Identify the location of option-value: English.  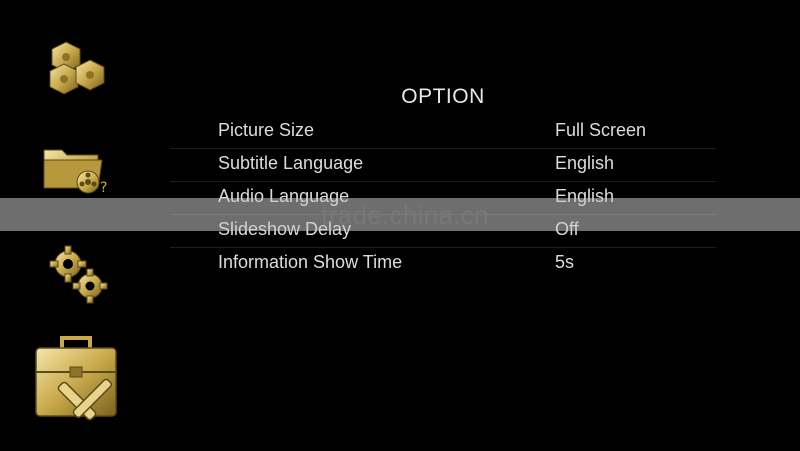
(585, 163).